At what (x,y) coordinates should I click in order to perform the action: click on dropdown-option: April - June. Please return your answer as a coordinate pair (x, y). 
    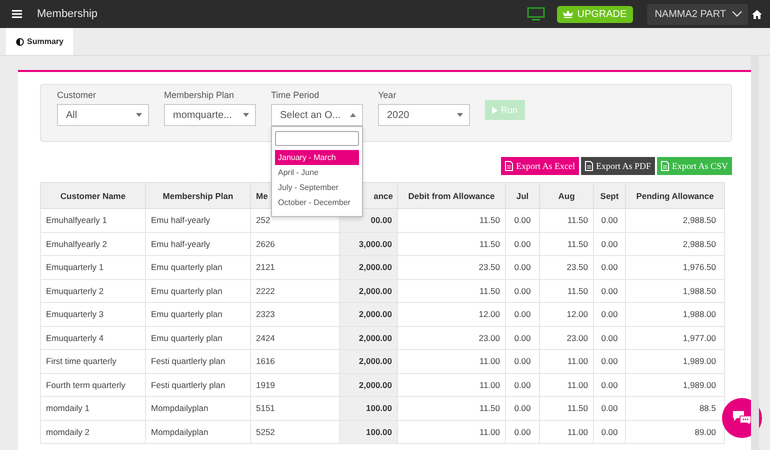
    Looking at the image, I should click on (317, 172).